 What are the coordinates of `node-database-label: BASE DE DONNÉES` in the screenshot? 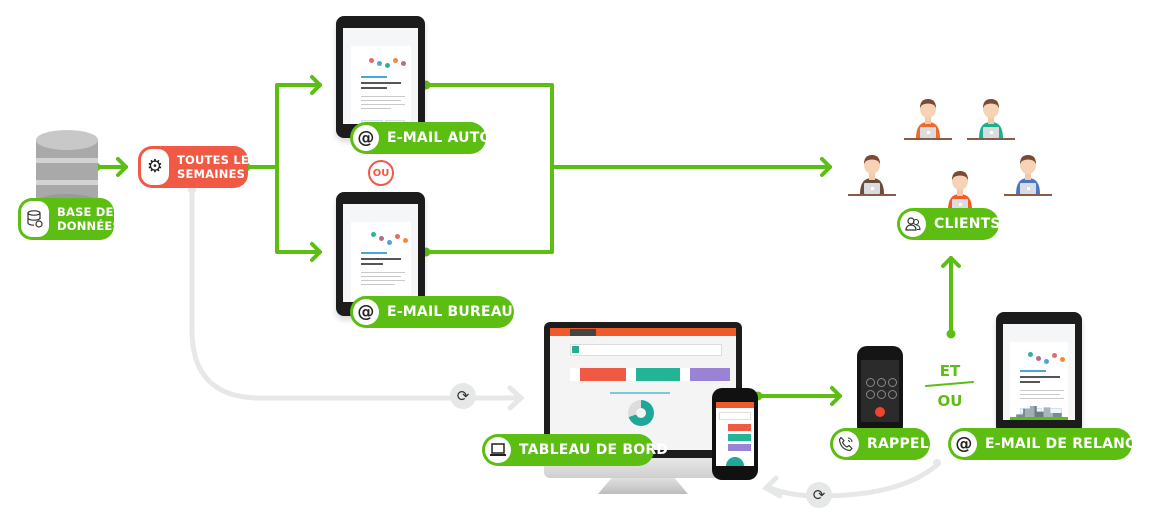 It's located at (89, 219).